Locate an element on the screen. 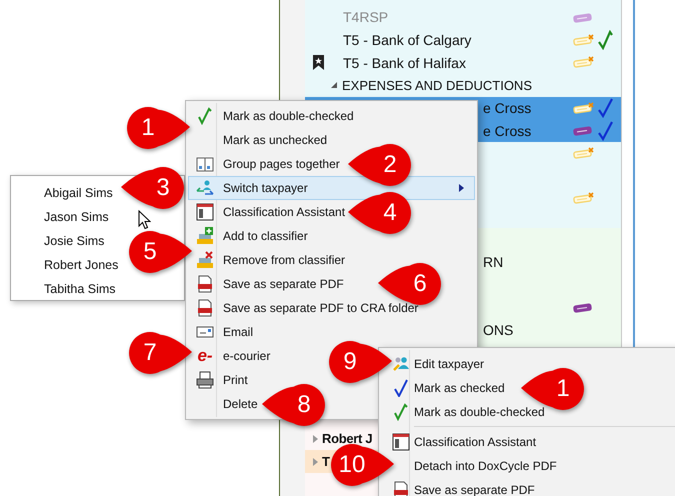 This screenshot has width=675, height=496. tree-item-label: Robert J is located at coordinates (347, 438).